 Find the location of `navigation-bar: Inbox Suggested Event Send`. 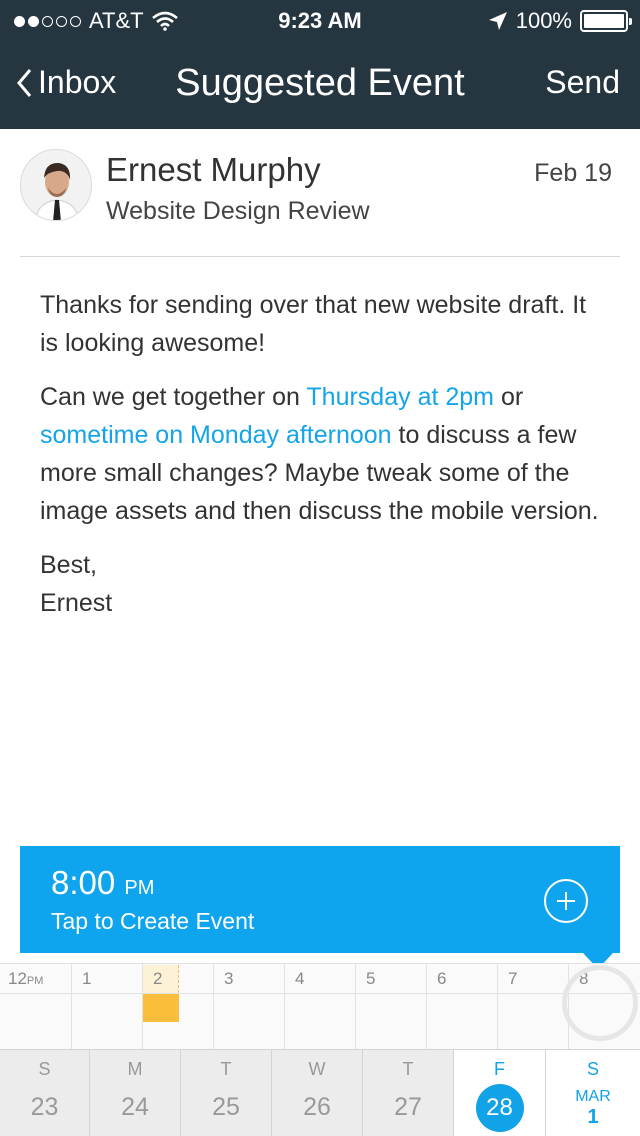

navigation-bar: Inbox Suggested Event Send is located at coordinates (320, 84).